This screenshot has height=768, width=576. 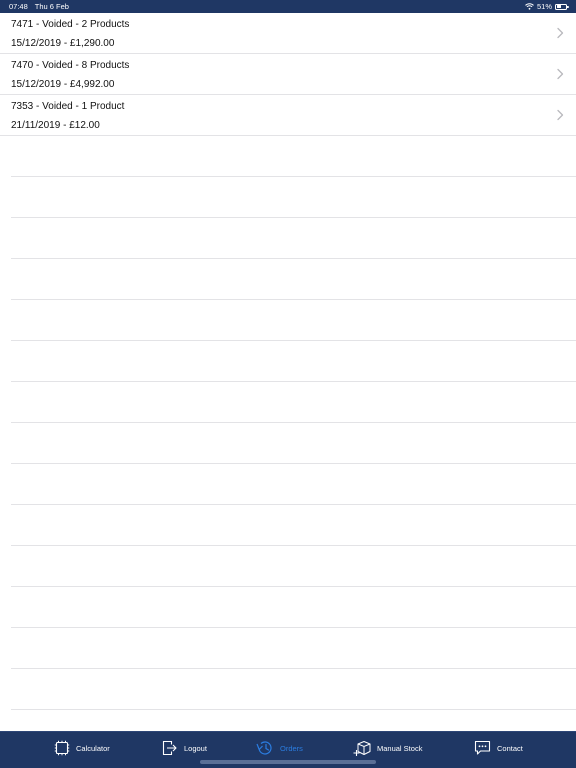 What do you see at coordinates (93, 748) in the screenshot?
I see `tab-label: Calculator` at bounding box center [93, 748].